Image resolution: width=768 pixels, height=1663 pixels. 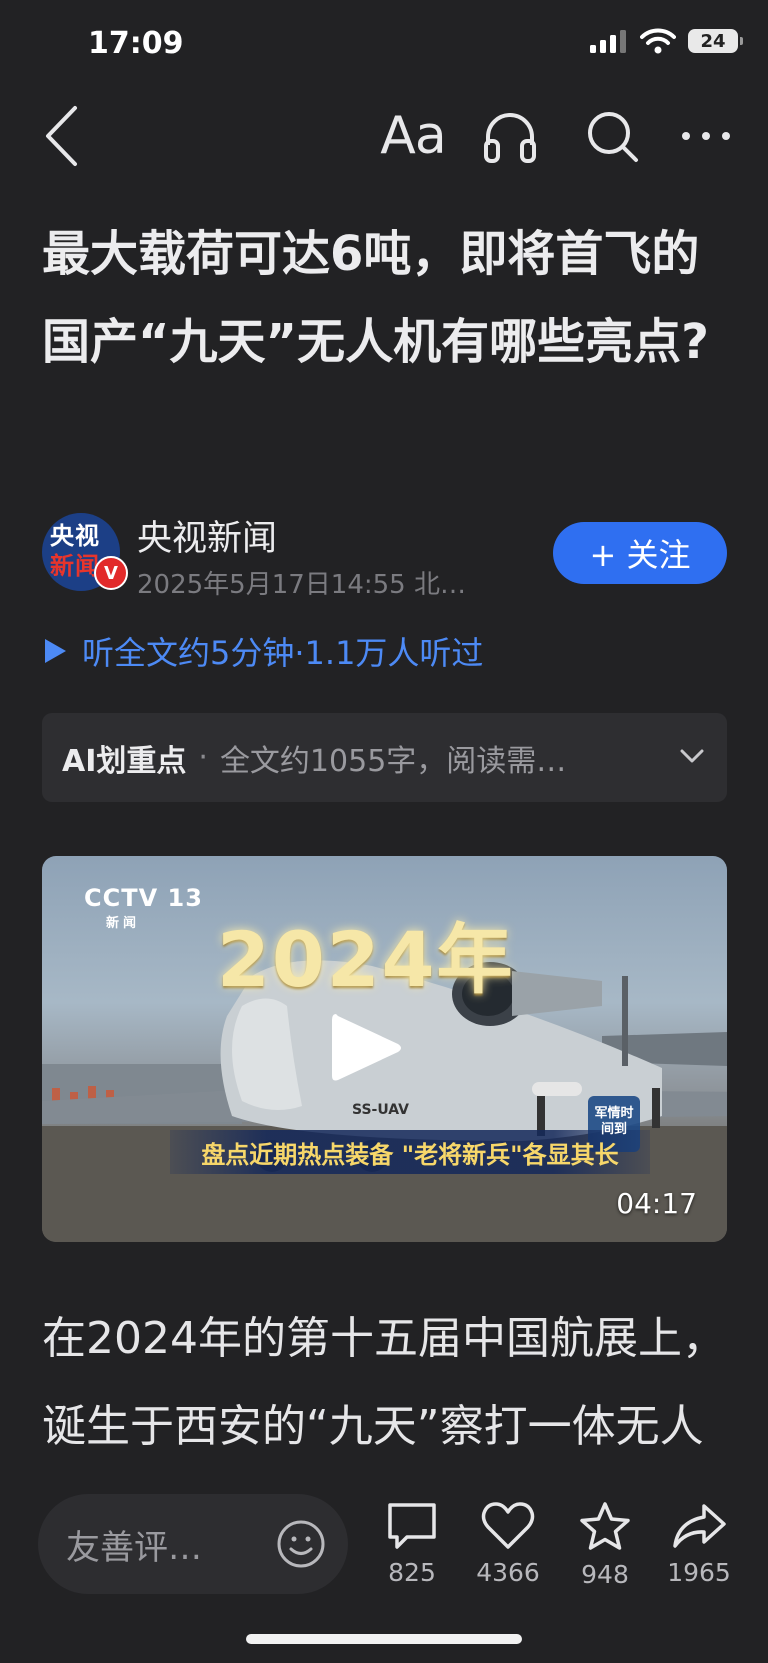 I want to click on favorite-button: 948, so click(x=605, y=1544).